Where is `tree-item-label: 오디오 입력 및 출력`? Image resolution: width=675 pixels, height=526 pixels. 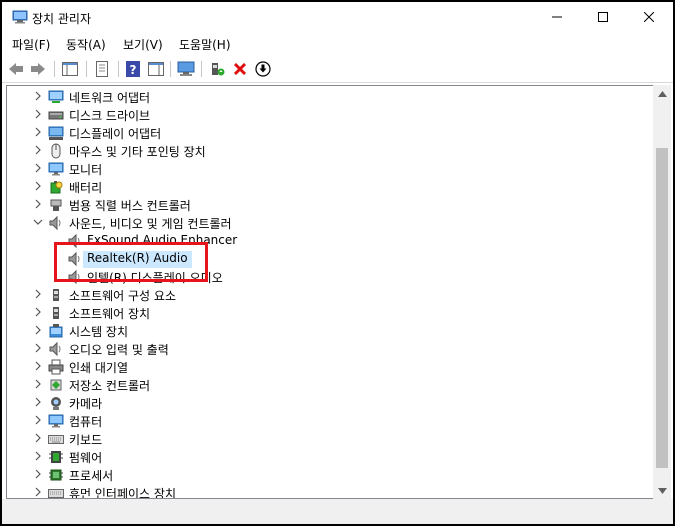 tree-item-label: 오디오 입력 및 출력 is located at coordinates (119, 350).